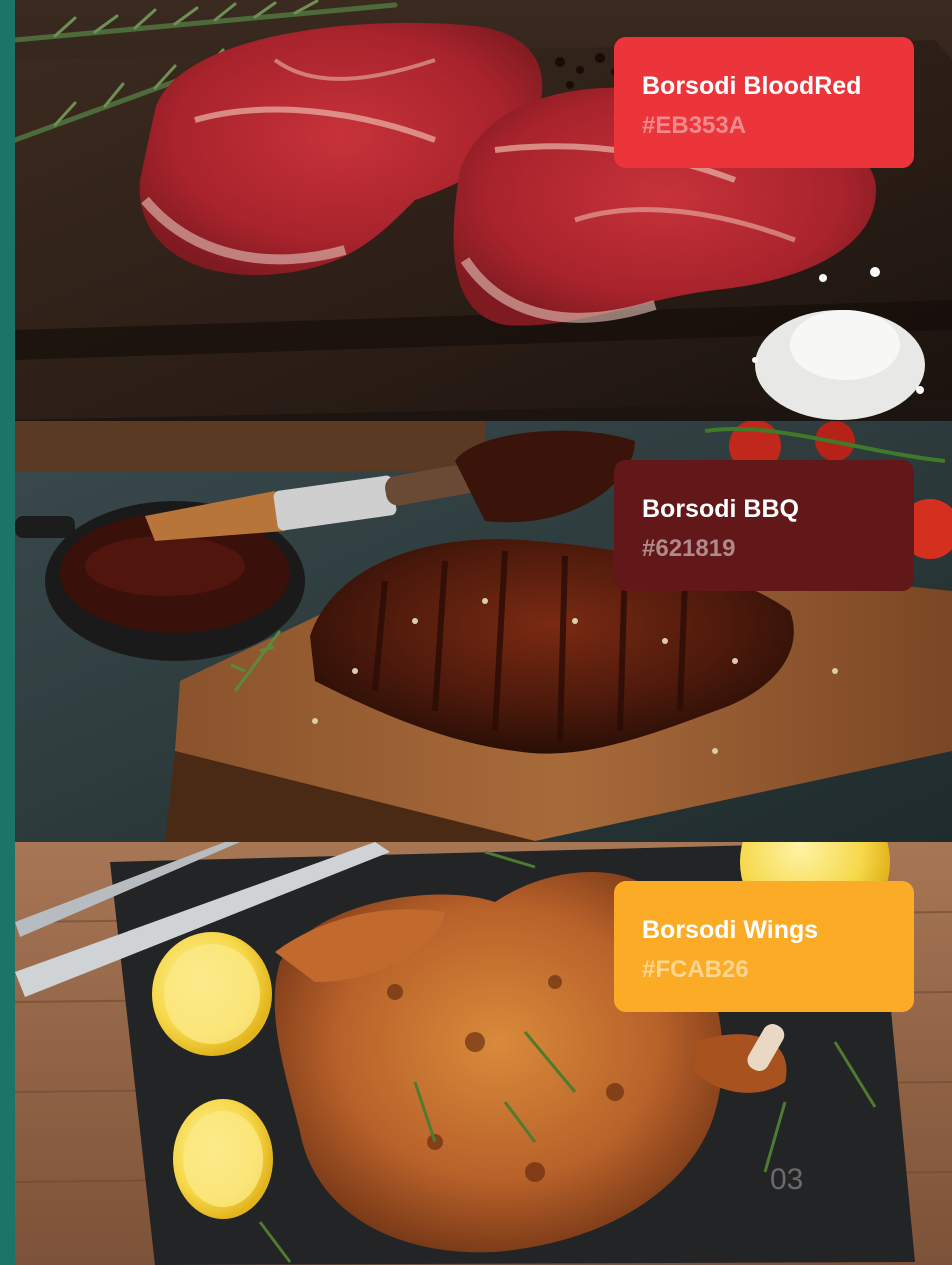 This screenshot has width=952, height=1265. Describe the element at coordinates (764, 102) in the screenshot. I see `color-swatch-card: Borsodi BloodRed #EB353A` at that location.